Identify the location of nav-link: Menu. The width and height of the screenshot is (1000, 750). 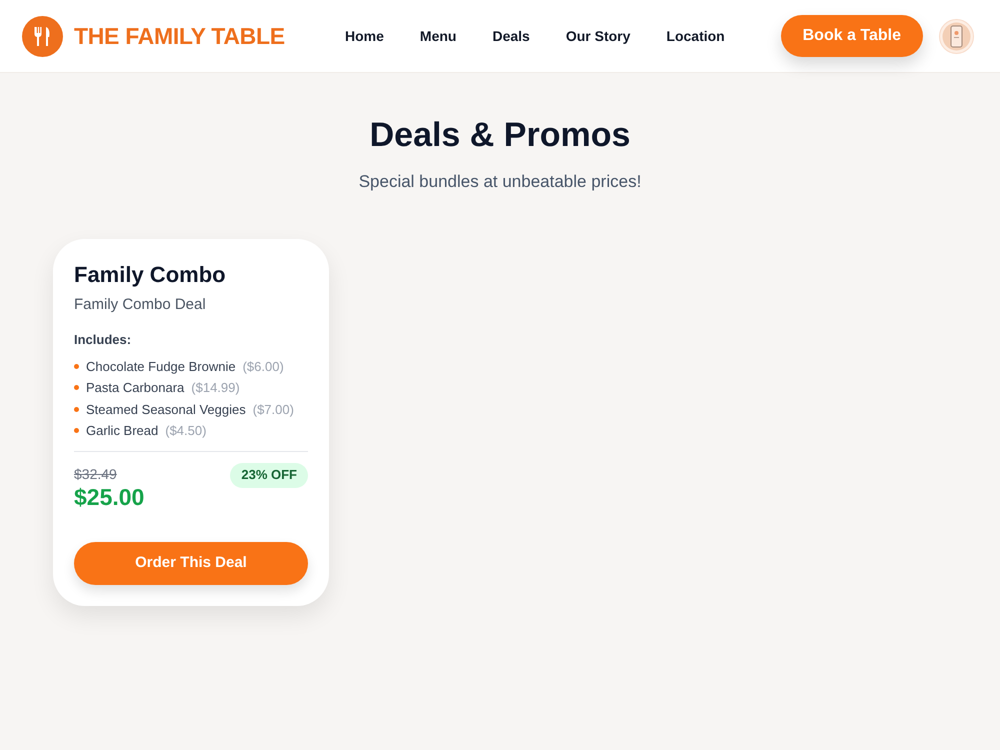
(438, 36).